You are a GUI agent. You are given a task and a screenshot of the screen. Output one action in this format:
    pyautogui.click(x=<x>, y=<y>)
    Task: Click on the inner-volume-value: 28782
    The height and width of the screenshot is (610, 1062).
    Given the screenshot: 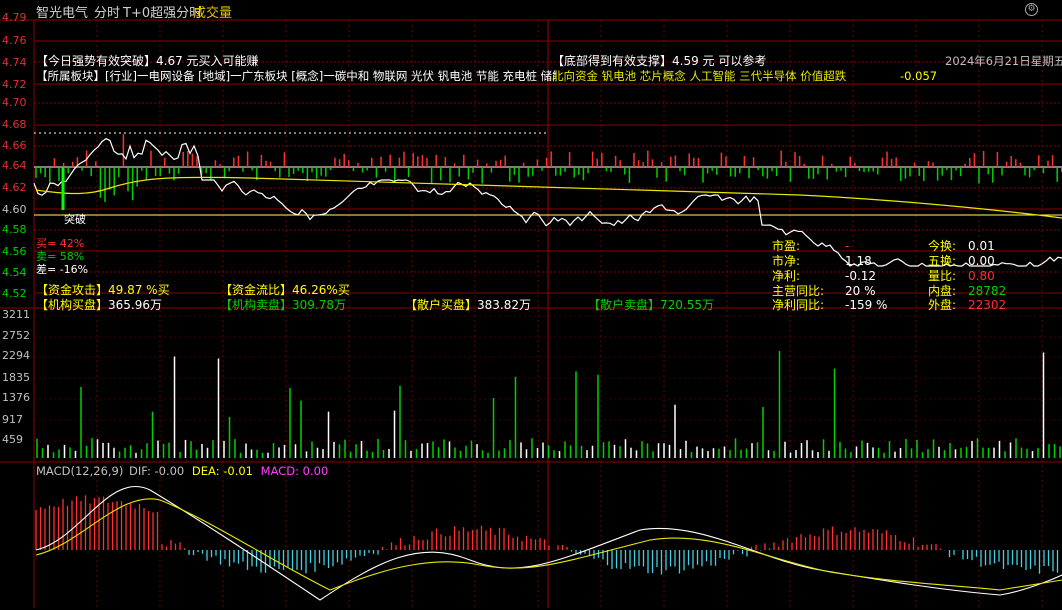 What is the action you would take?
    pyautogui.click(x=987, y=291)
    